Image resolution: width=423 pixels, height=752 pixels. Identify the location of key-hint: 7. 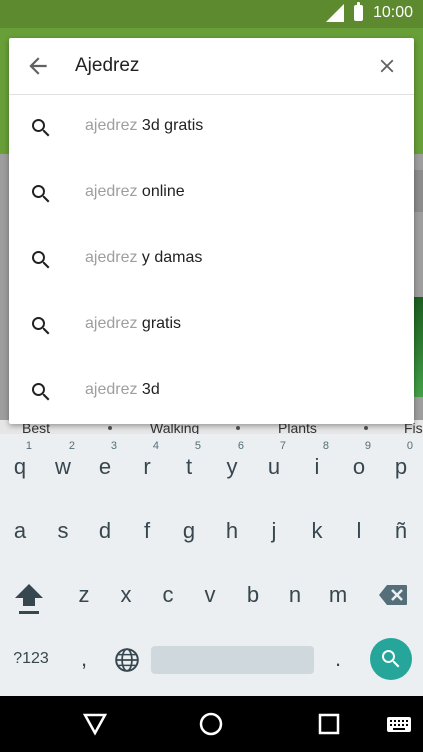
(282, 446).